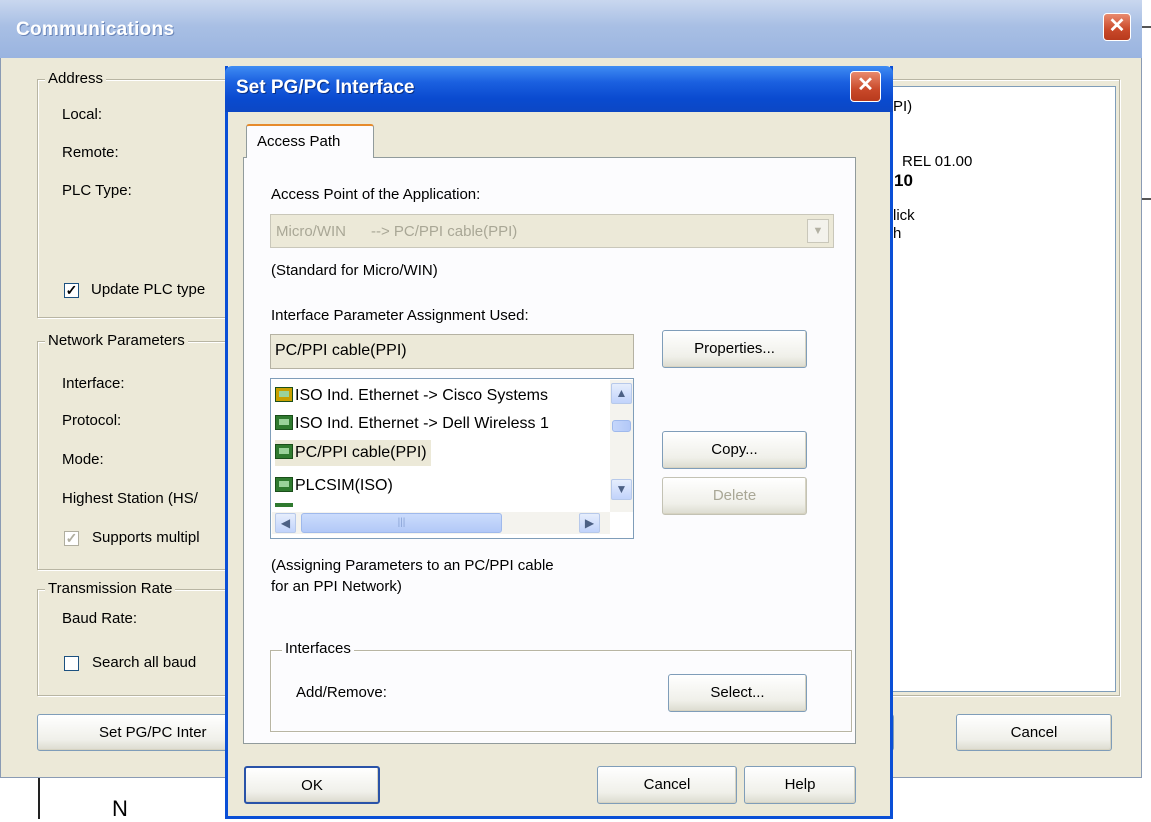 The width and height of the screenshot is (1151, 822). What do you see at coordinates (97, 190) in the screenshot?
I see `plc-type-label: PLC Type:` at bounding box center [97, 190].